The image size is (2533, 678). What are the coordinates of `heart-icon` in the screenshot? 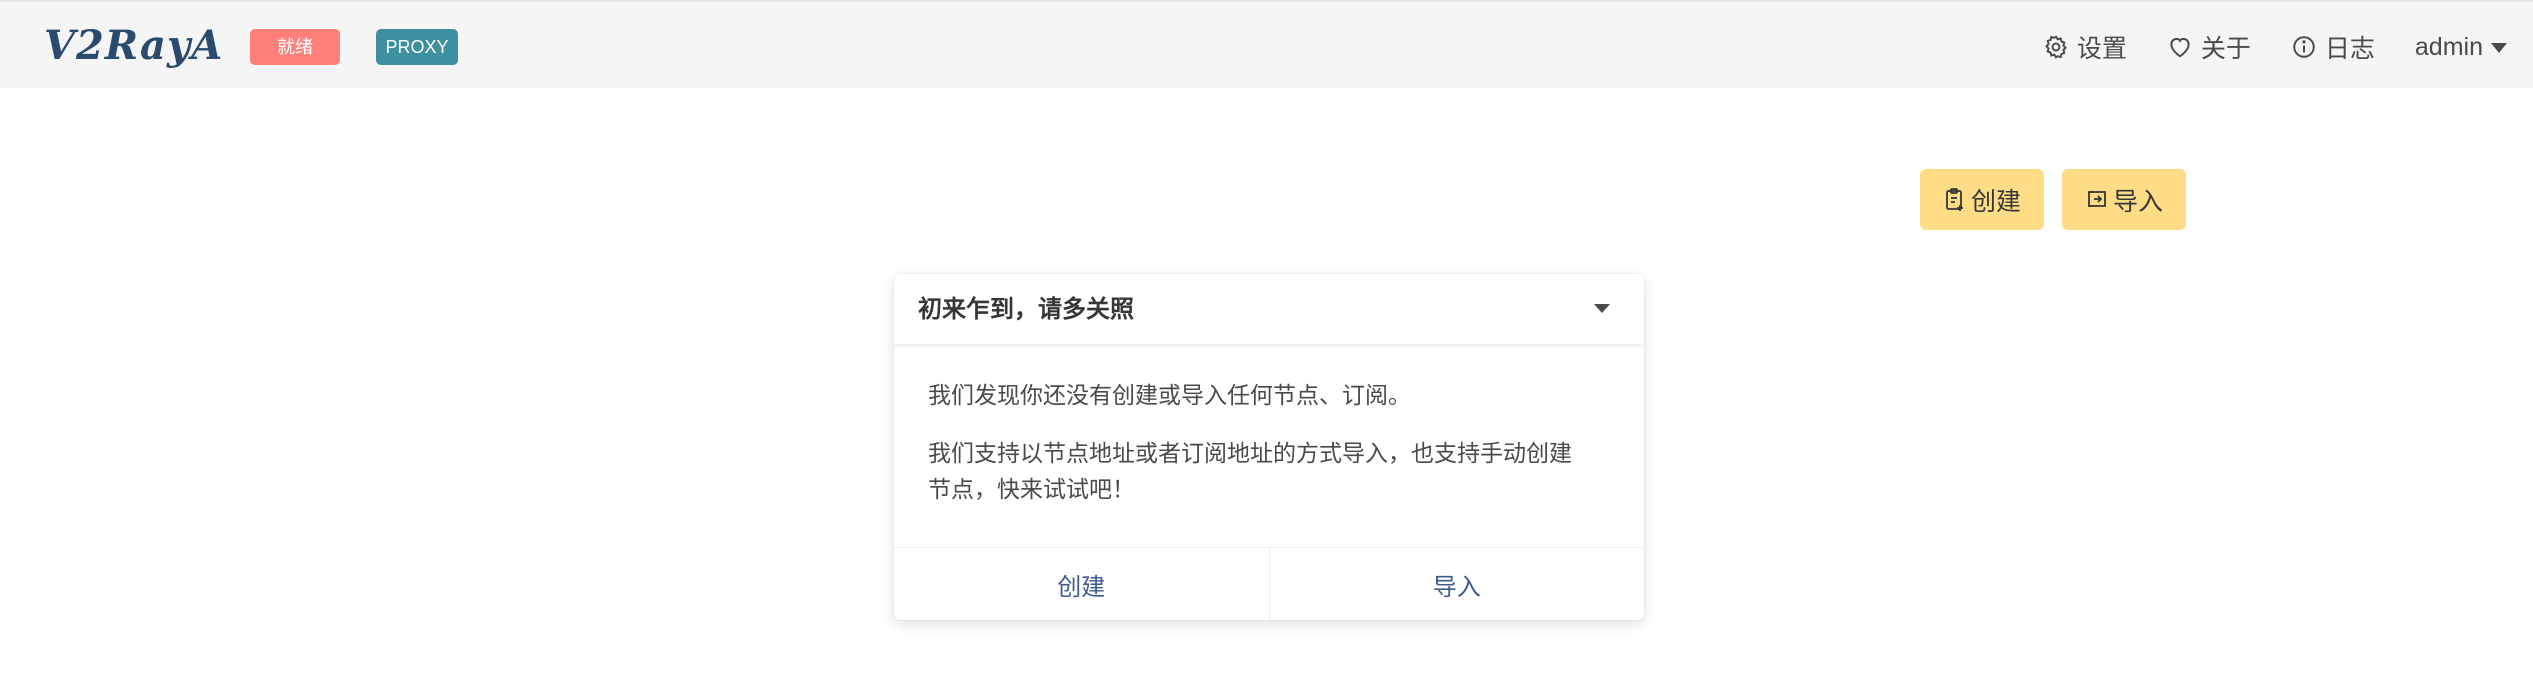 It's located at (2180, 47).